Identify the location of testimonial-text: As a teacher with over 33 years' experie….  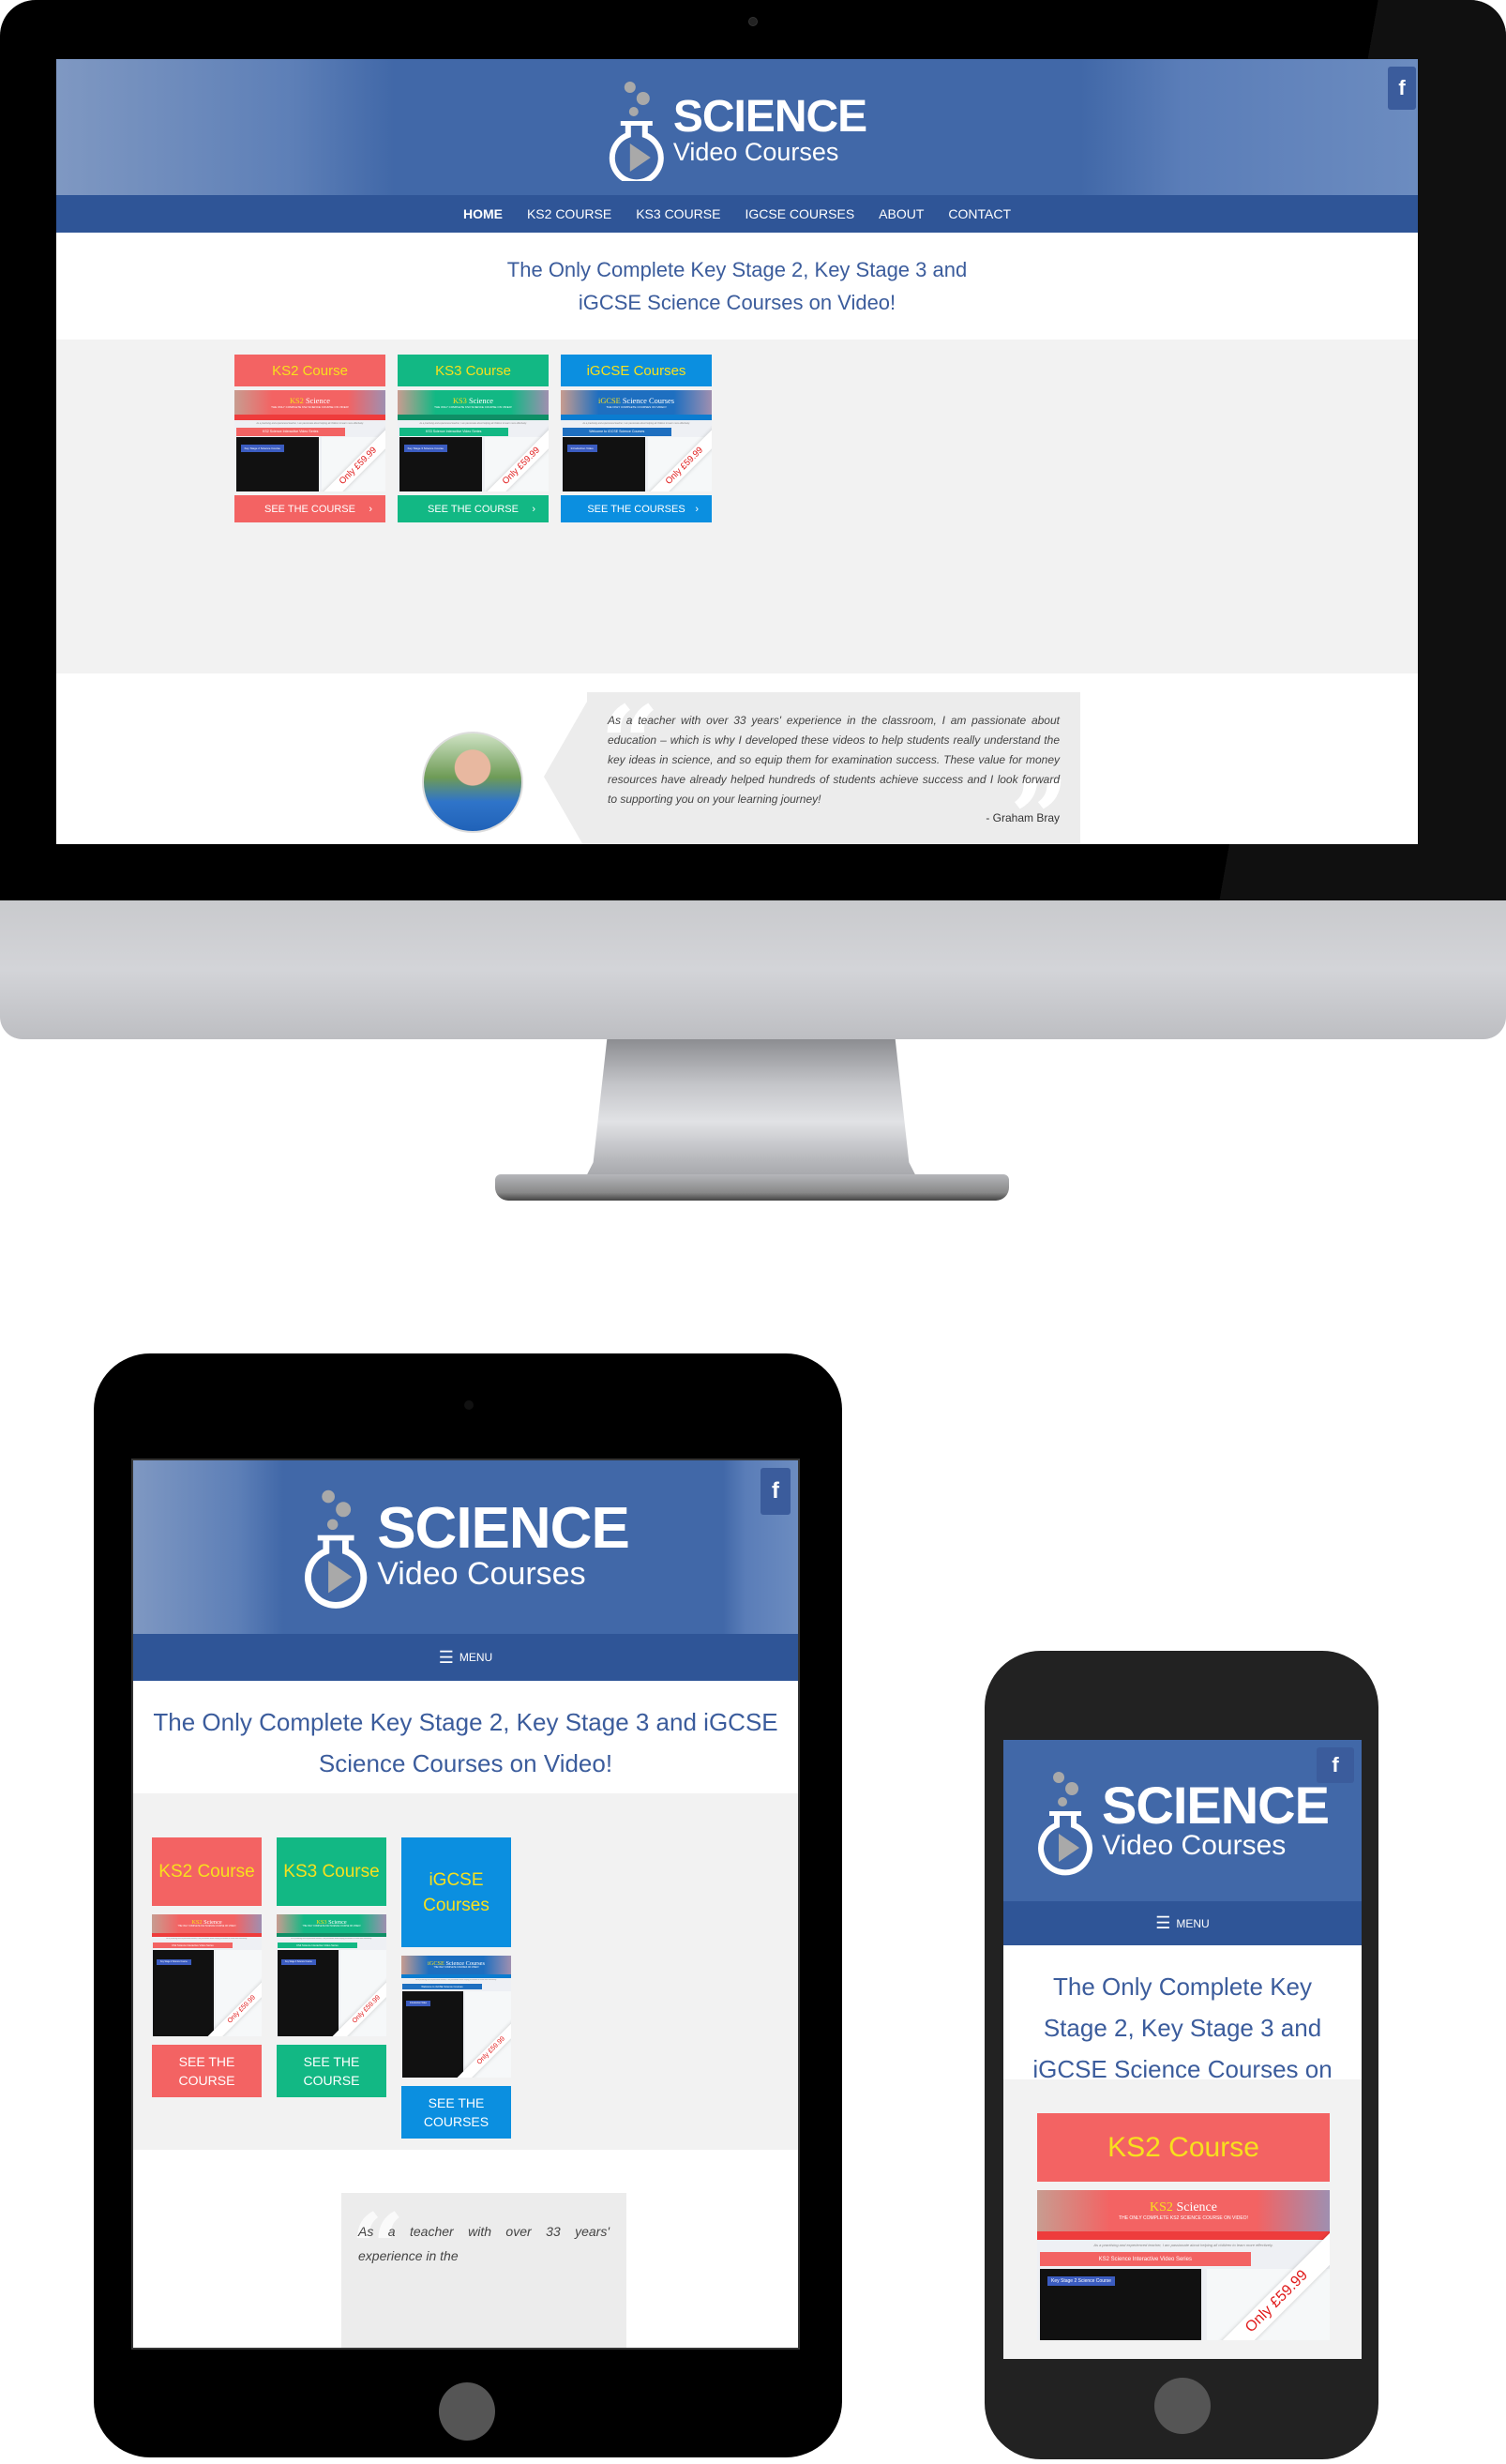
(484, 2243).